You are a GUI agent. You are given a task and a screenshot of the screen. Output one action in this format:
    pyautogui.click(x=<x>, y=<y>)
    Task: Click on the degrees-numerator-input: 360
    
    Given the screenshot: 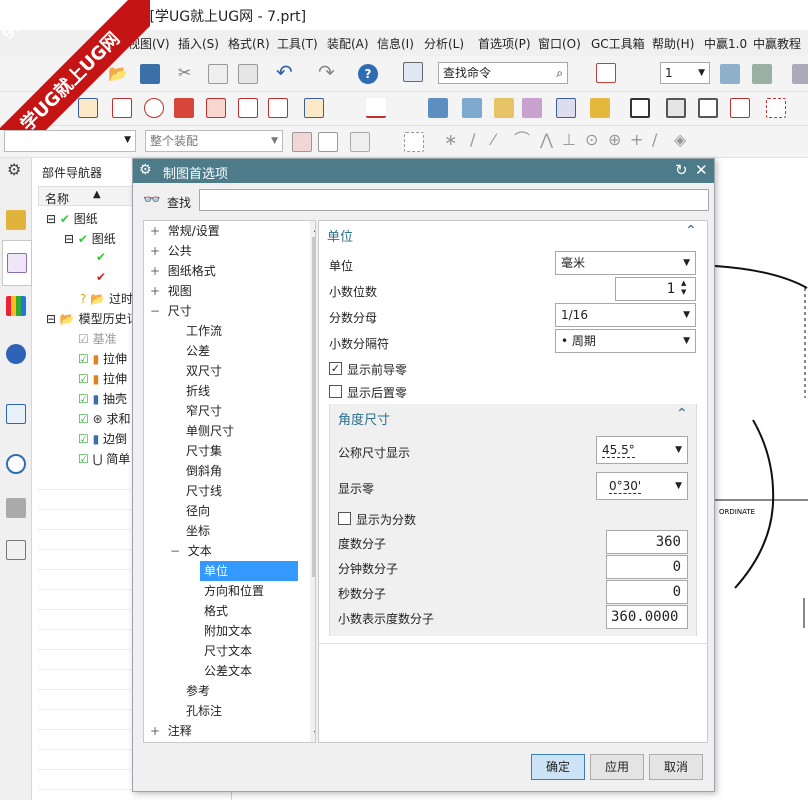 What is the action you would take?
    pyautogui.click(x=647, y=542)
    